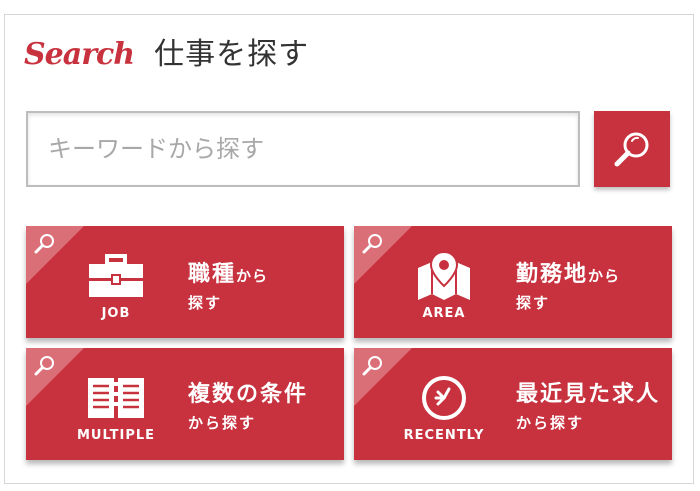 The width and height of the screenshot is (700, 491). What do you see at coordinates (444, 398) in the screenshot?
I see `clock-icon` at bounding box center [444, 398].